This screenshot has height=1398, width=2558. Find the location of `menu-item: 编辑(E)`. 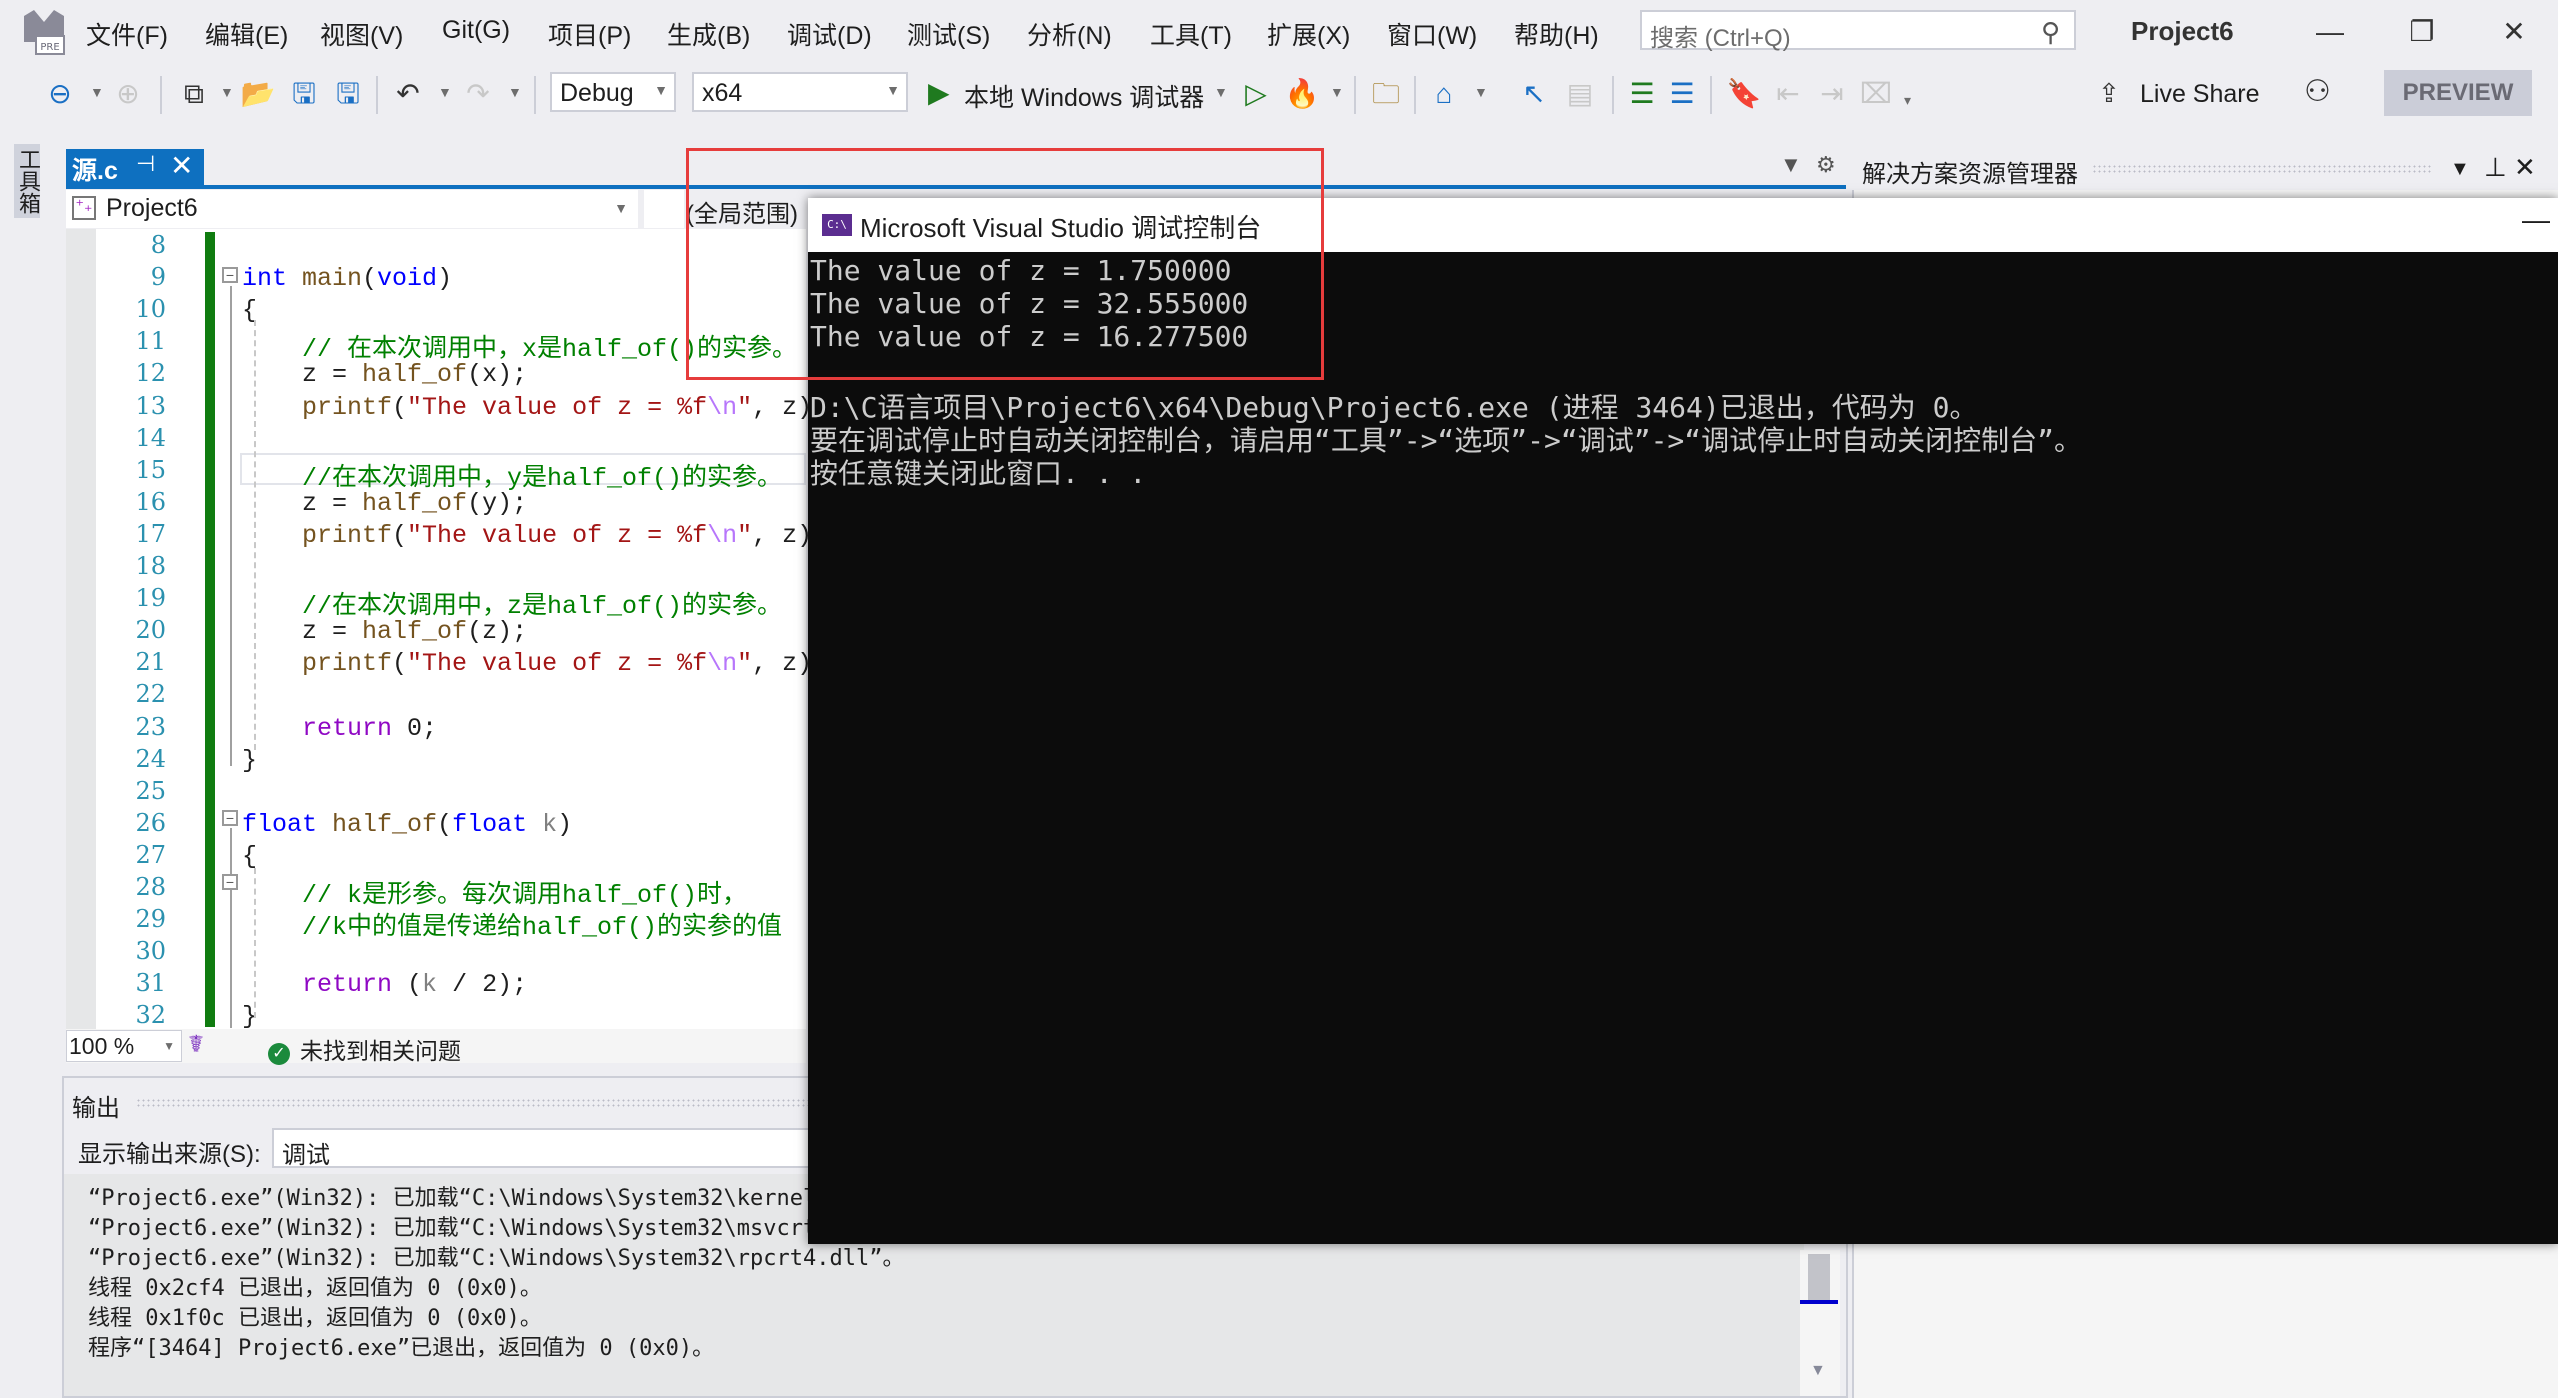

menu-item: 编辑(E) is located at coordinates (246, 34).